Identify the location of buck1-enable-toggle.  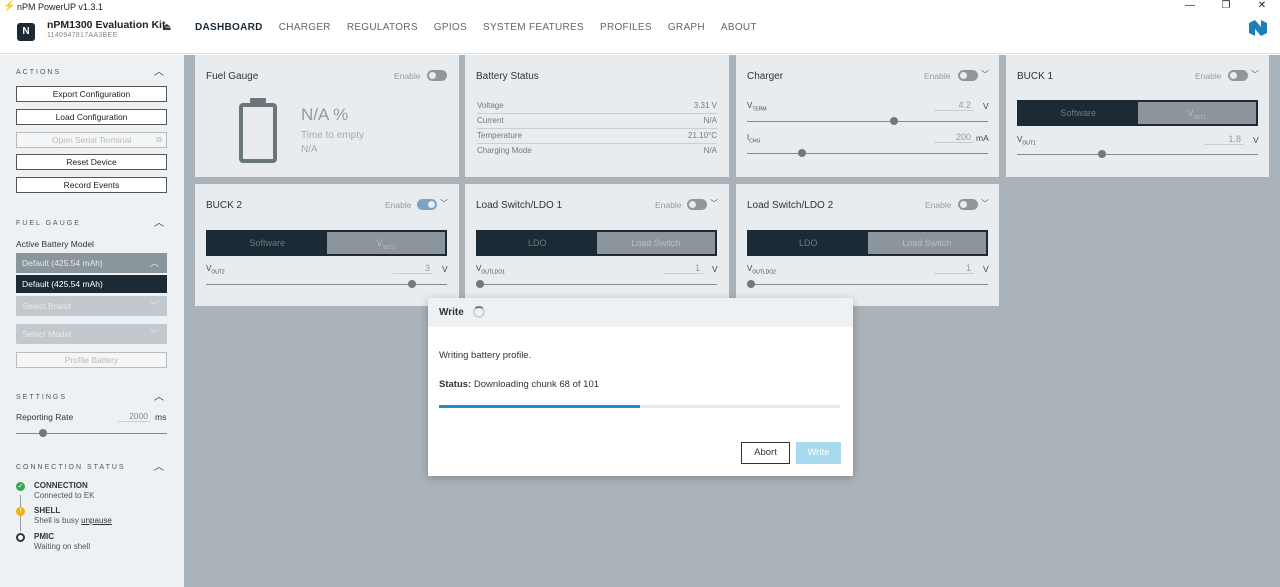
(1238, 75).